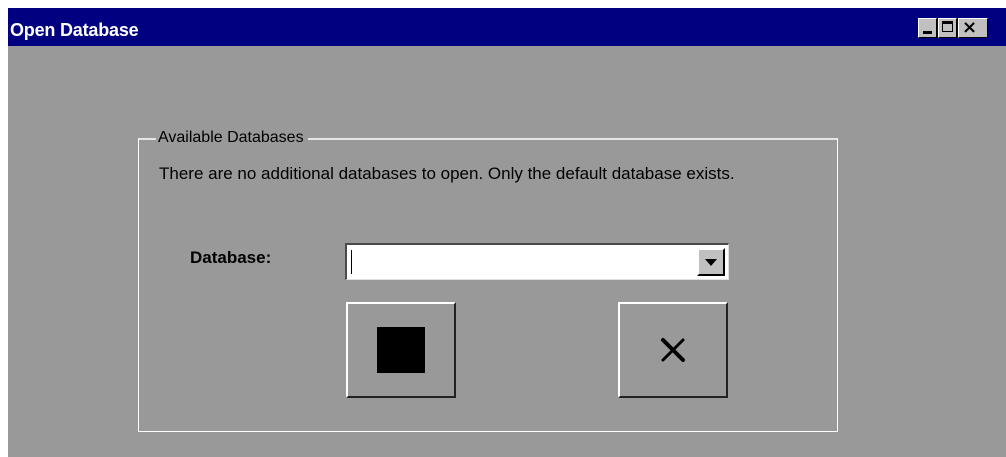 This screenshot has height=457, width=1006. Describe the element at coordinates (351, 262) in the screenshot. I see `text-caret` at that location.